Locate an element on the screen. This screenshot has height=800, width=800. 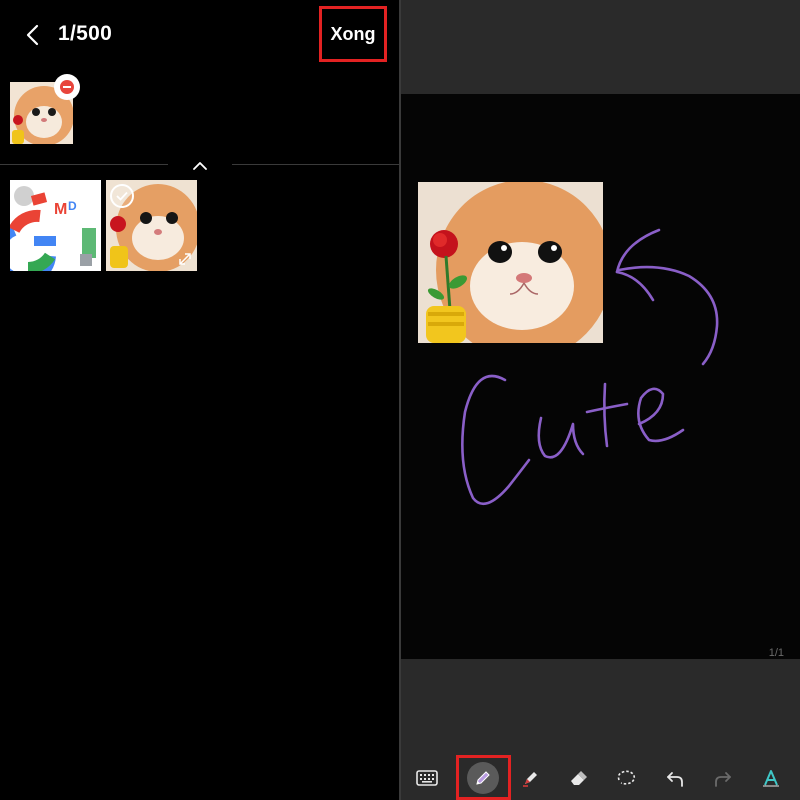
google-logos-image: M D is located at coordinates (55, 225).